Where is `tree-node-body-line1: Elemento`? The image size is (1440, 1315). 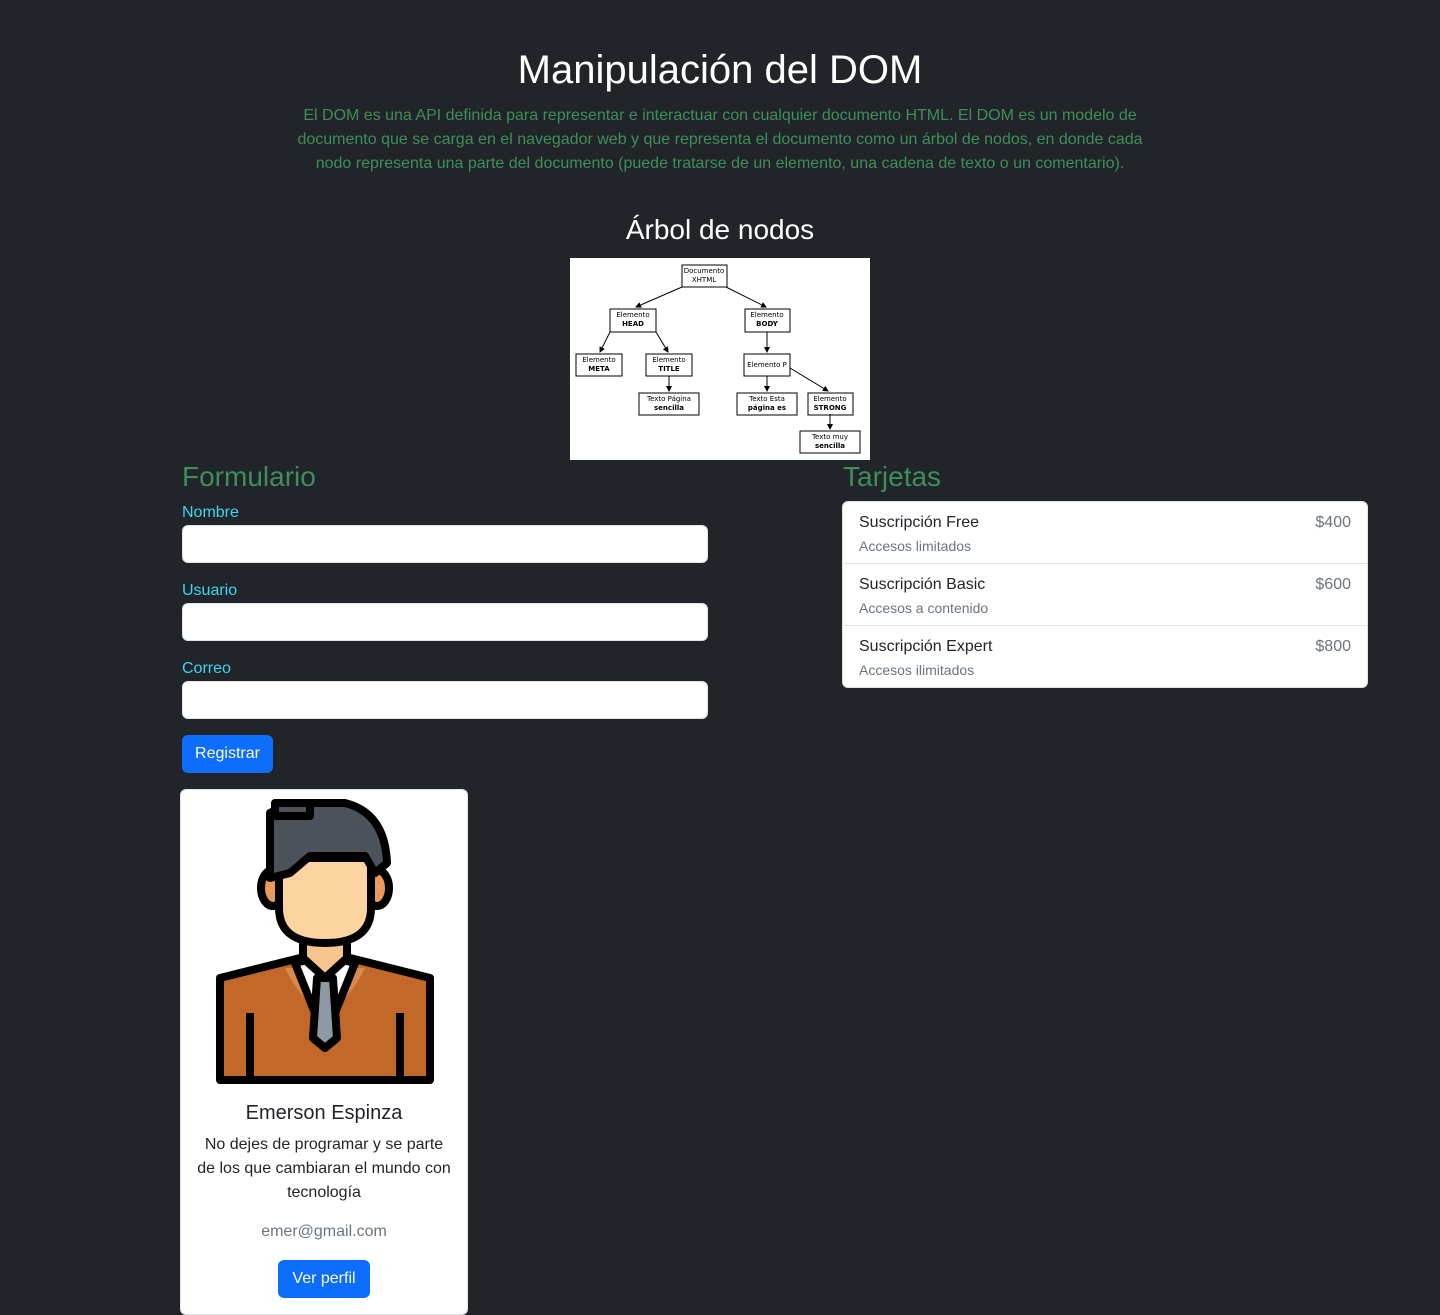 tree-node-body-line1: Elemento is located at coordinates (766, 315).